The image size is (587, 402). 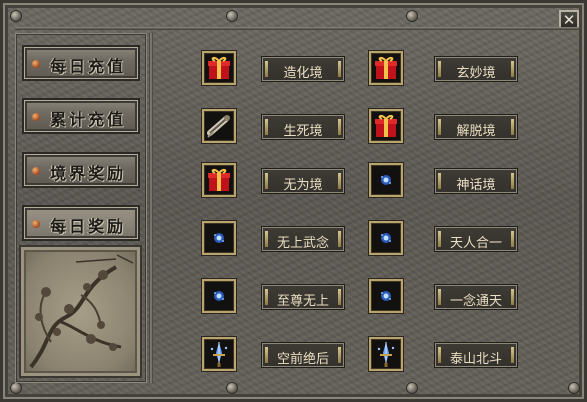 What do you see at coordinates (475, 359) in the screenshot?
I see `reward-name: 泰山北斗` at bounding box center [475, 359].